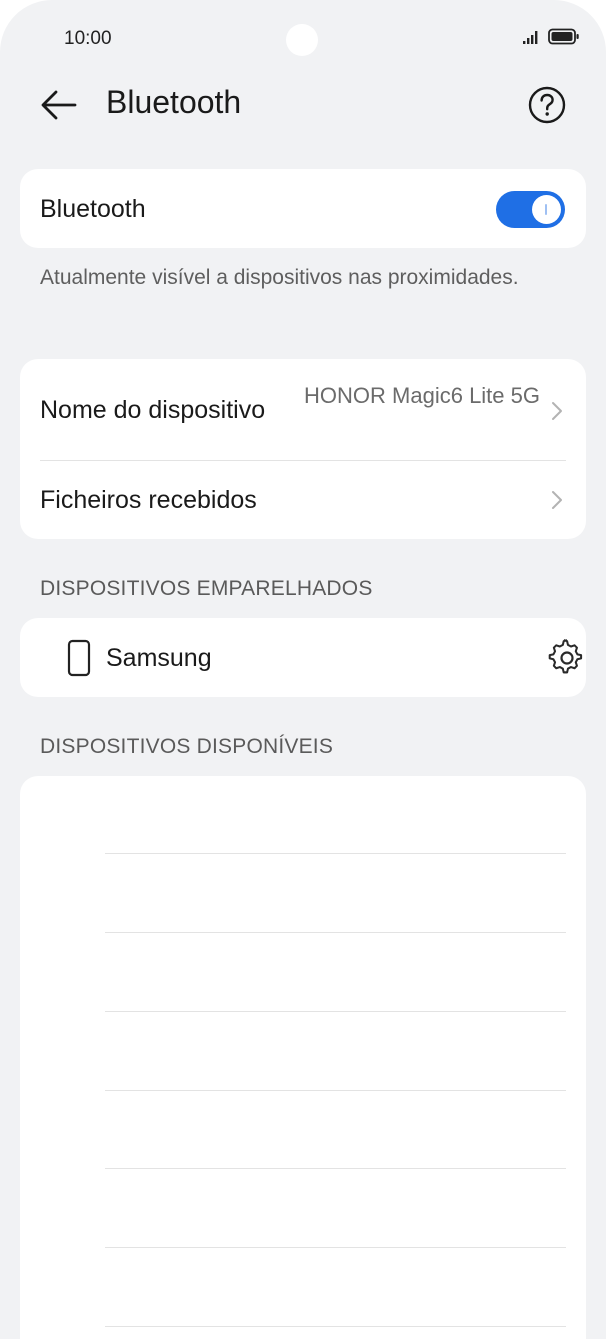  What do you see at coordinates (530, 37) in the screenshot?
I see `signal-icon` at bounding box center [530, 37].